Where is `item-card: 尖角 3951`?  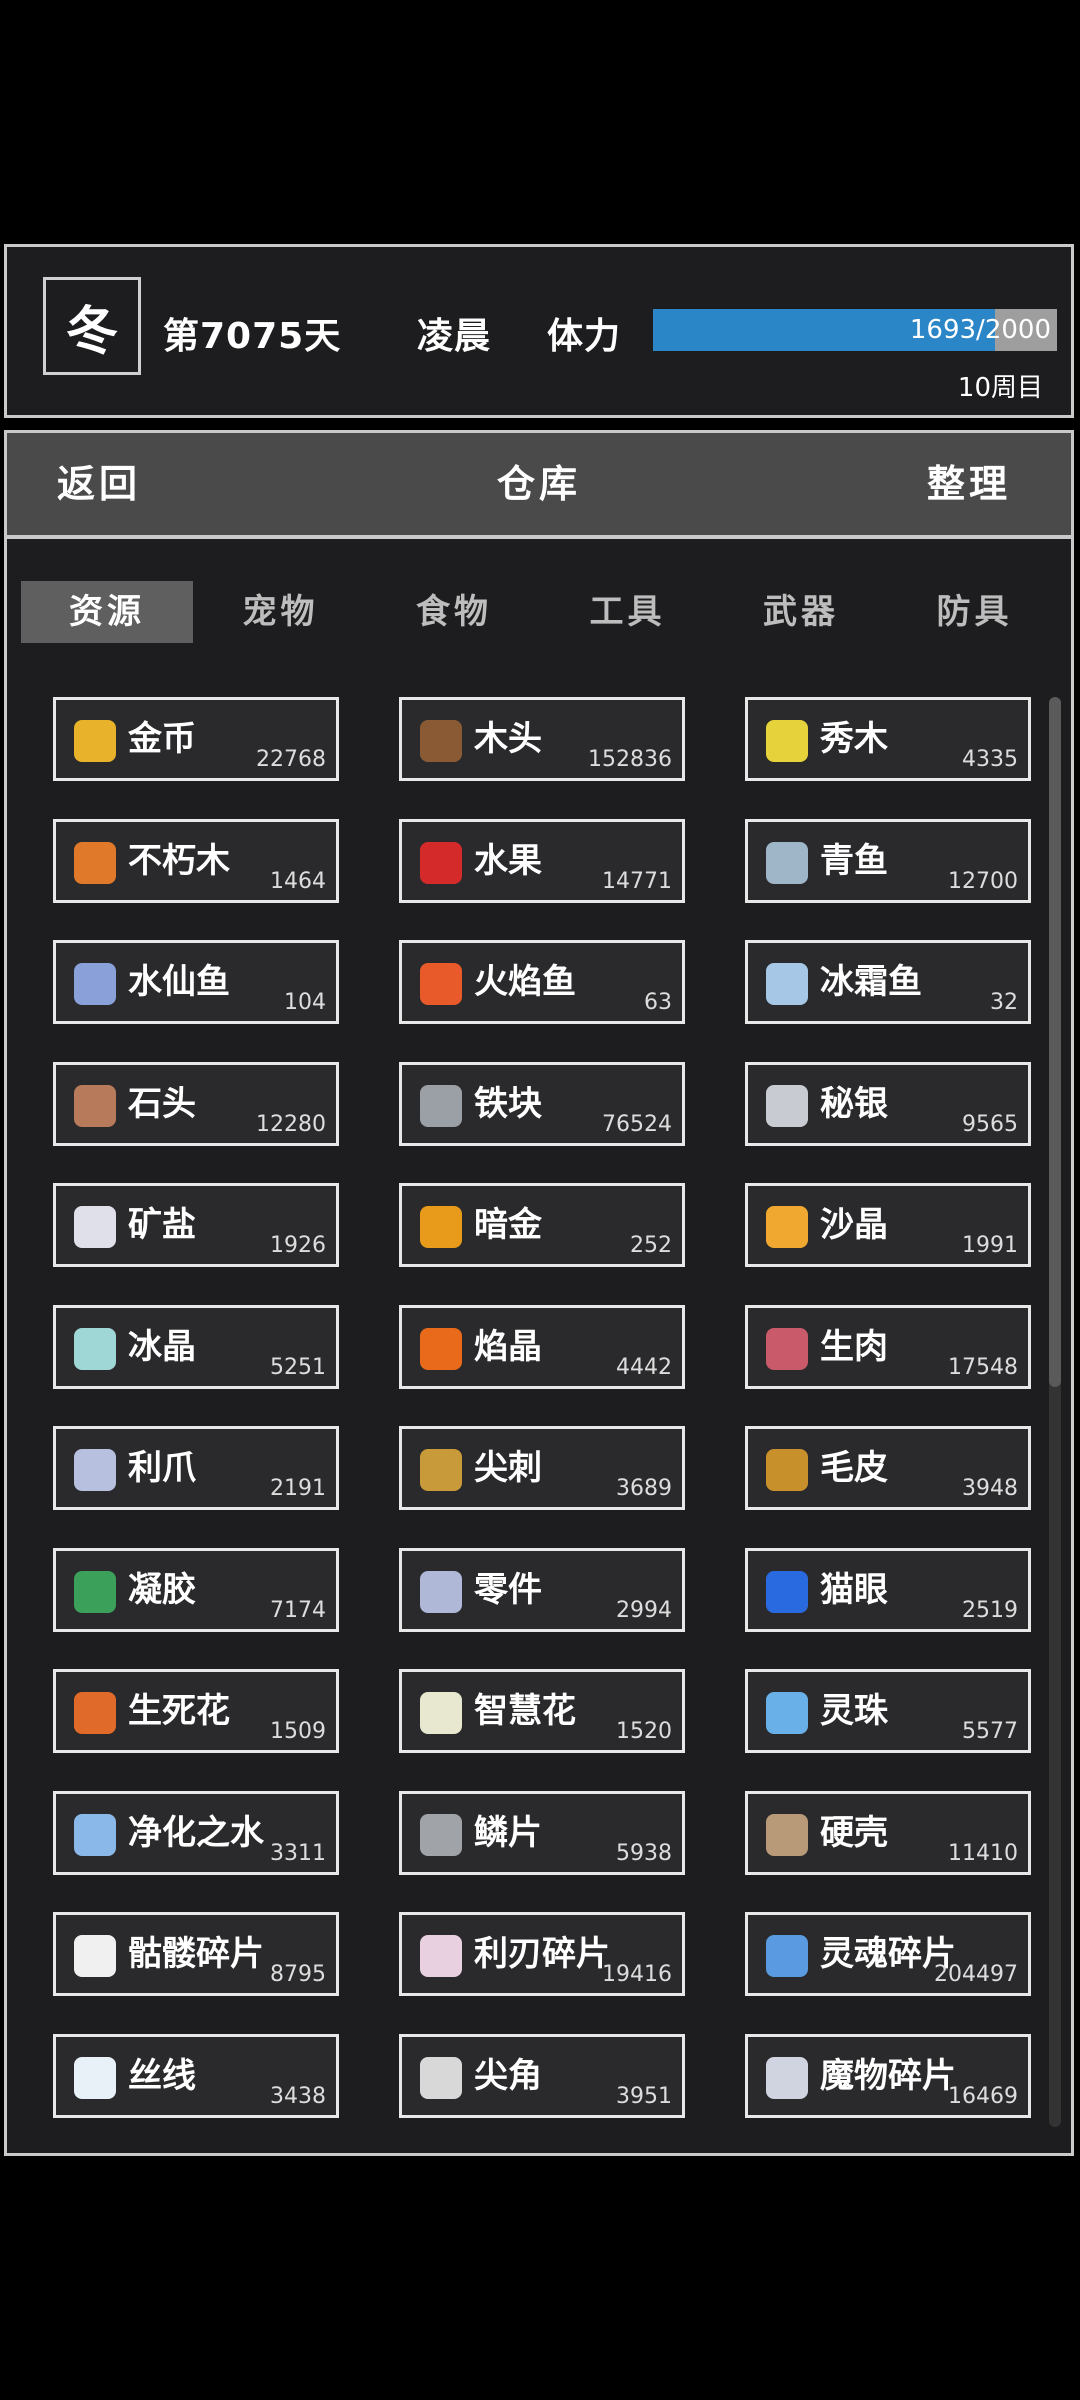 item-card: 尖角 3951 is located at coordinates (542, 2075).